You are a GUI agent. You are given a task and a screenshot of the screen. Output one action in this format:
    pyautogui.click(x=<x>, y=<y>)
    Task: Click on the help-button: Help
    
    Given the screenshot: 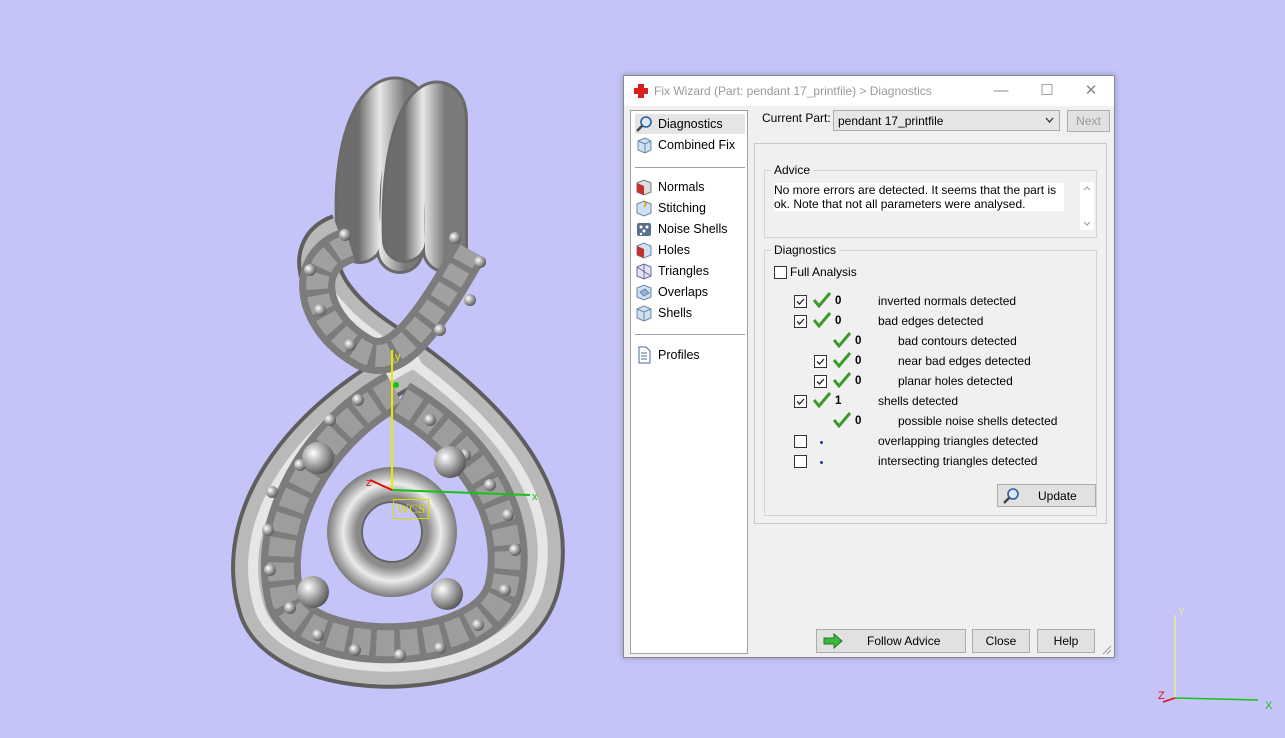 What is the action you would take?
    pyautogui.click(x=1066, y=641)
    